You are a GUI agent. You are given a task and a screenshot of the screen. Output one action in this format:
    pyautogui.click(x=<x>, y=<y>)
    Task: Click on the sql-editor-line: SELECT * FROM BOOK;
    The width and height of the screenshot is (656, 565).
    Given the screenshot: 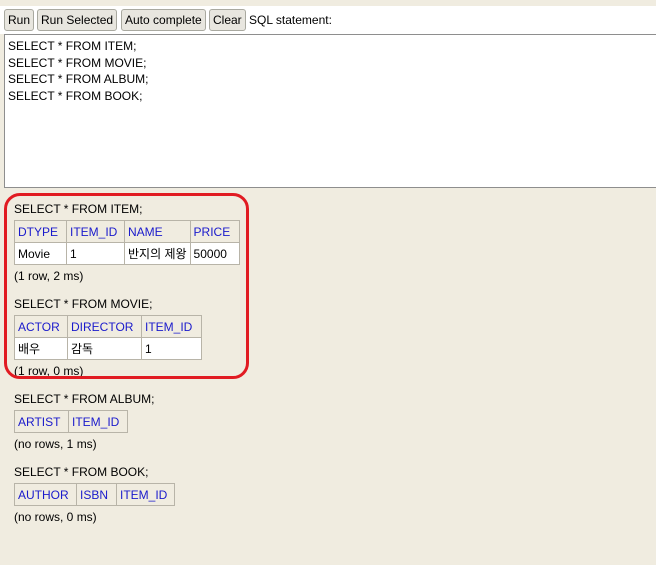 What is the action you would take?
    pyautogui.click(x=75, y=95)
    